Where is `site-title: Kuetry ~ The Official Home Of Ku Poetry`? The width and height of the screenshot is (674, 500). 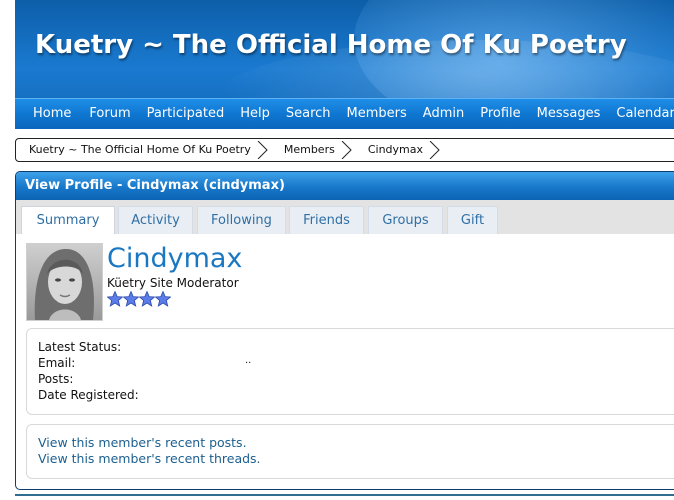
site-title: Kuetry ~ The Official Home Of Ku Poetry is located at coordinates (331, 45).